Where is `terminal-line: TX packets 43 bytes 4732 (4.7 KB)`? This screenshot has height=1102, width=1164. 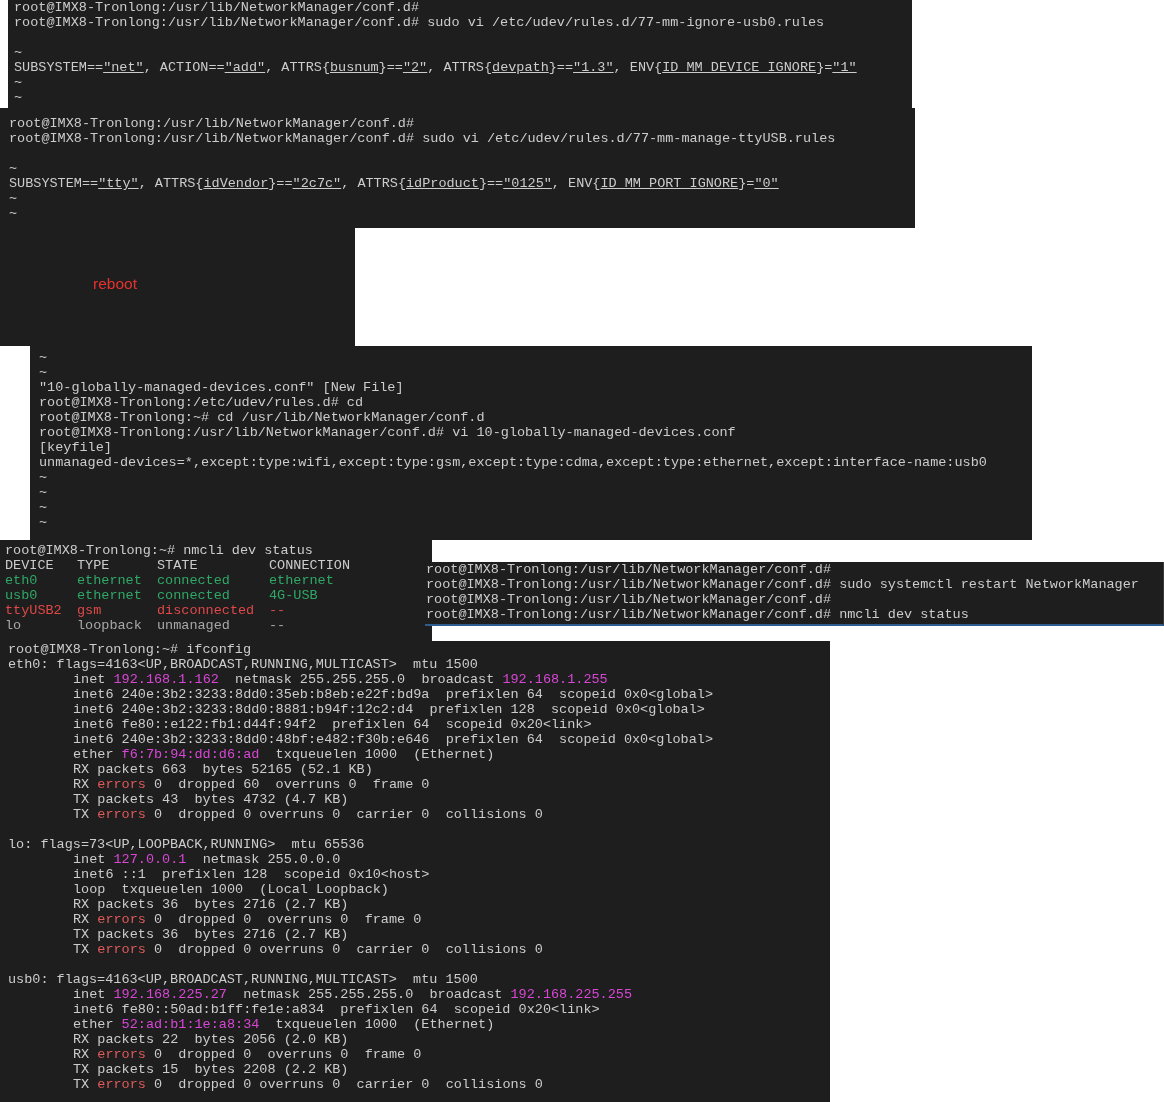 terminal-line: TX packets 43 bytes 4732 (4.7 KB) is located at coordinates (210, 799).